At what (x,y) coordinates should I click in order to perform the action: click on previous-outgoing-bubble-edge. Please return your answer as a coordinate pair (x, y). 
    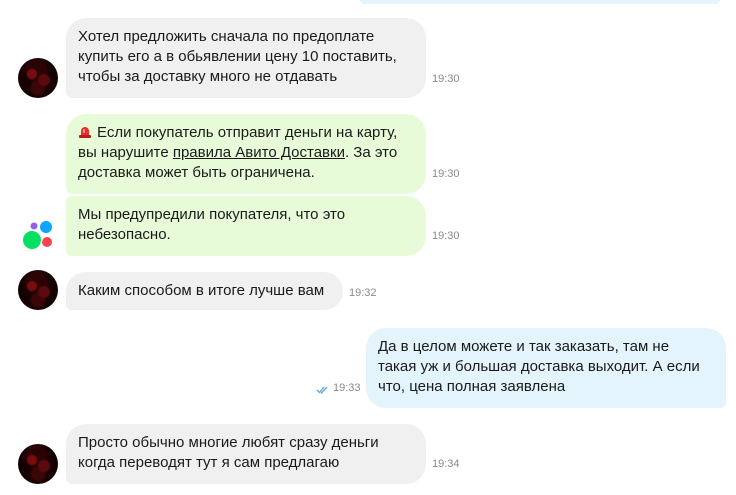
    Looking at the image, I should click on (540, 2).